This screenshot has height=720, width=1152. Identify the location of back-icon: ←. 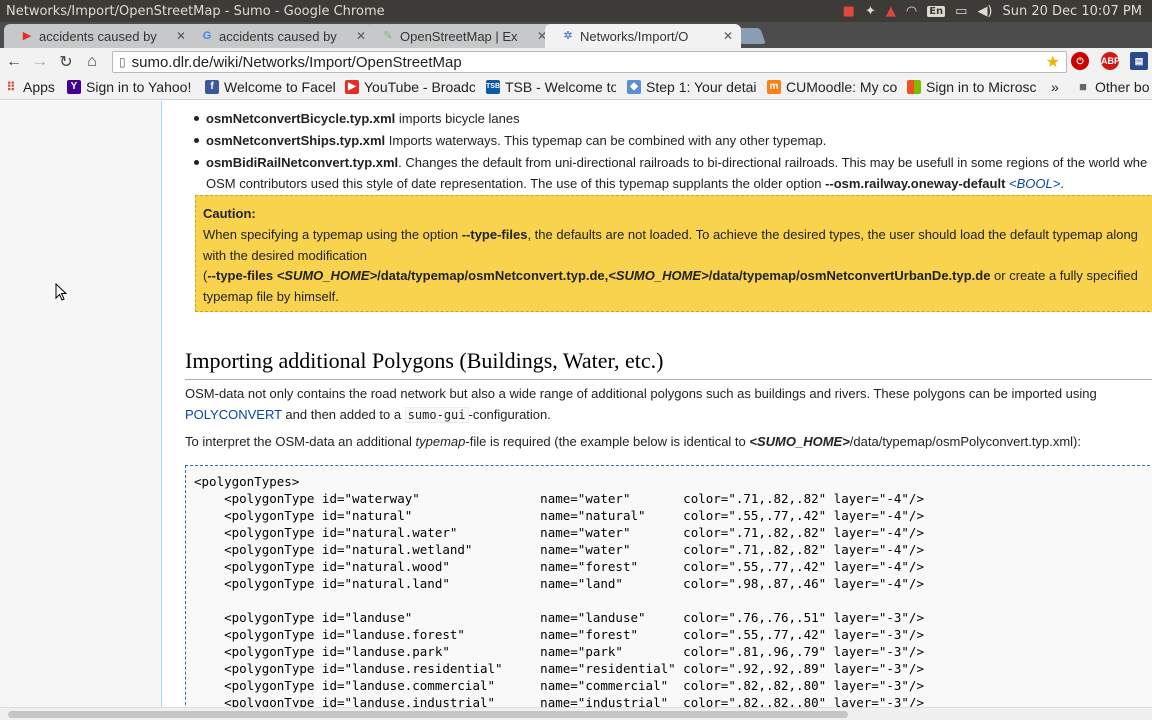
(14, 62).